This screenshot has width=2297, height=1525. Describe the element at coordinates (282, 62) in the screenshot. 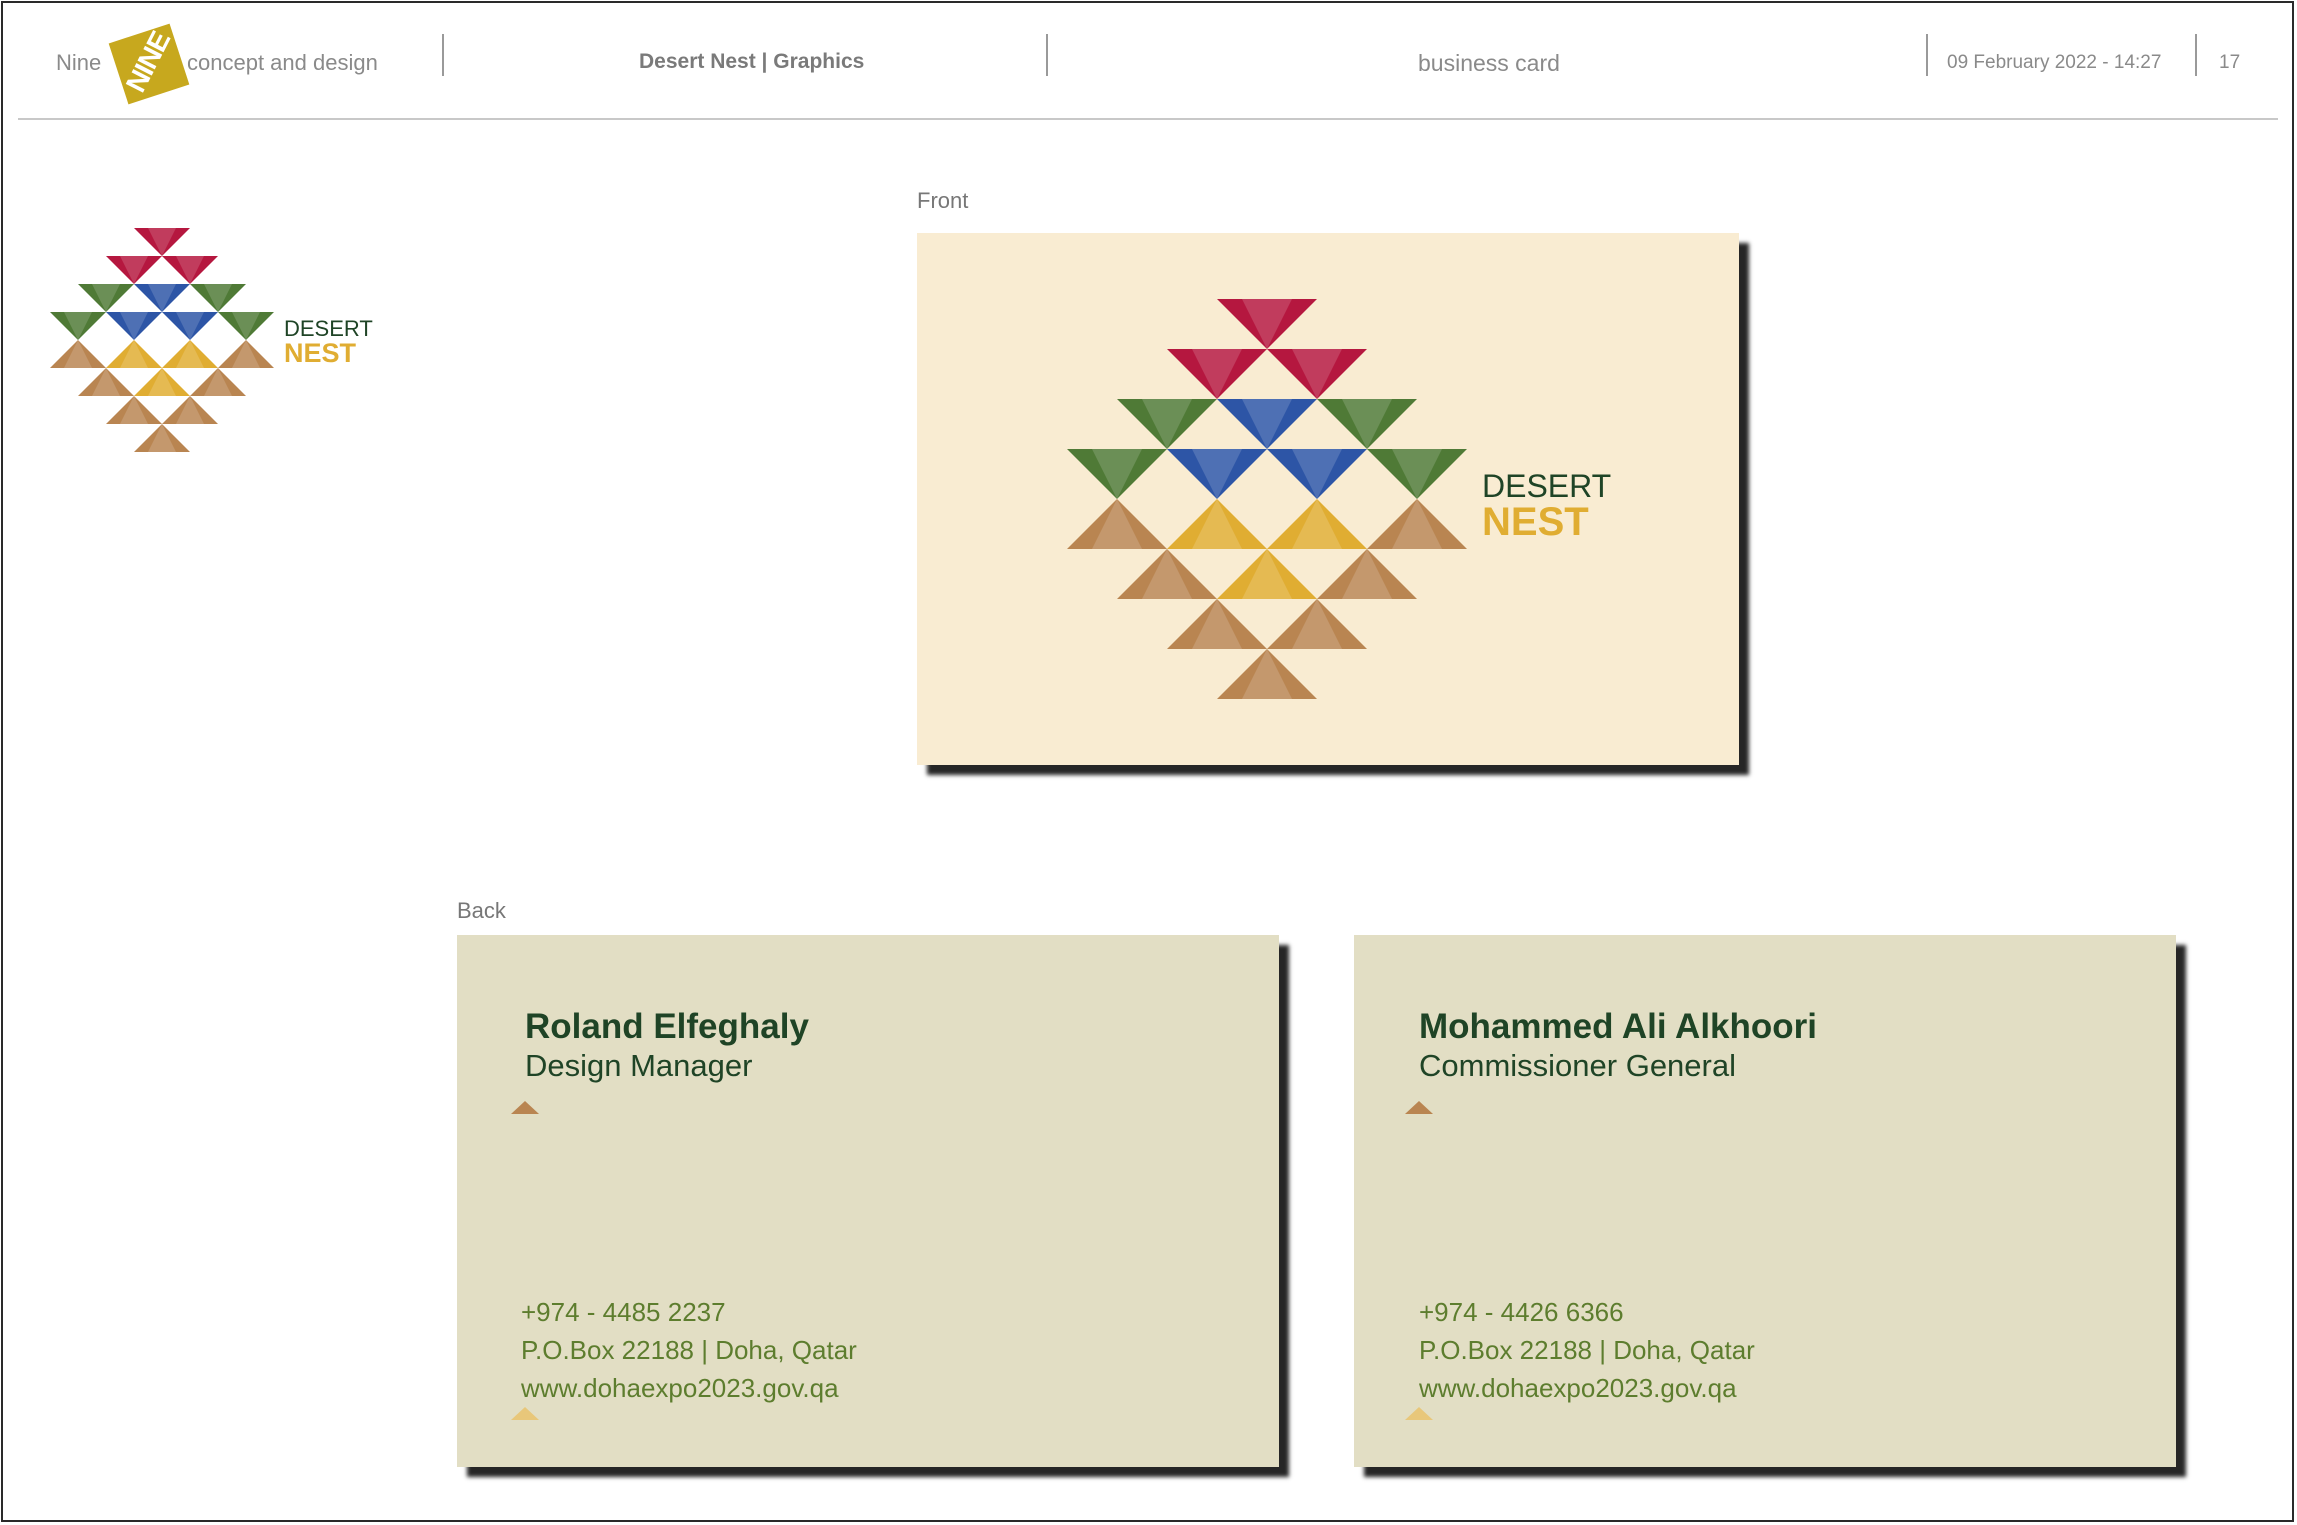

I see `studio-suffix: concept and design` at that location.